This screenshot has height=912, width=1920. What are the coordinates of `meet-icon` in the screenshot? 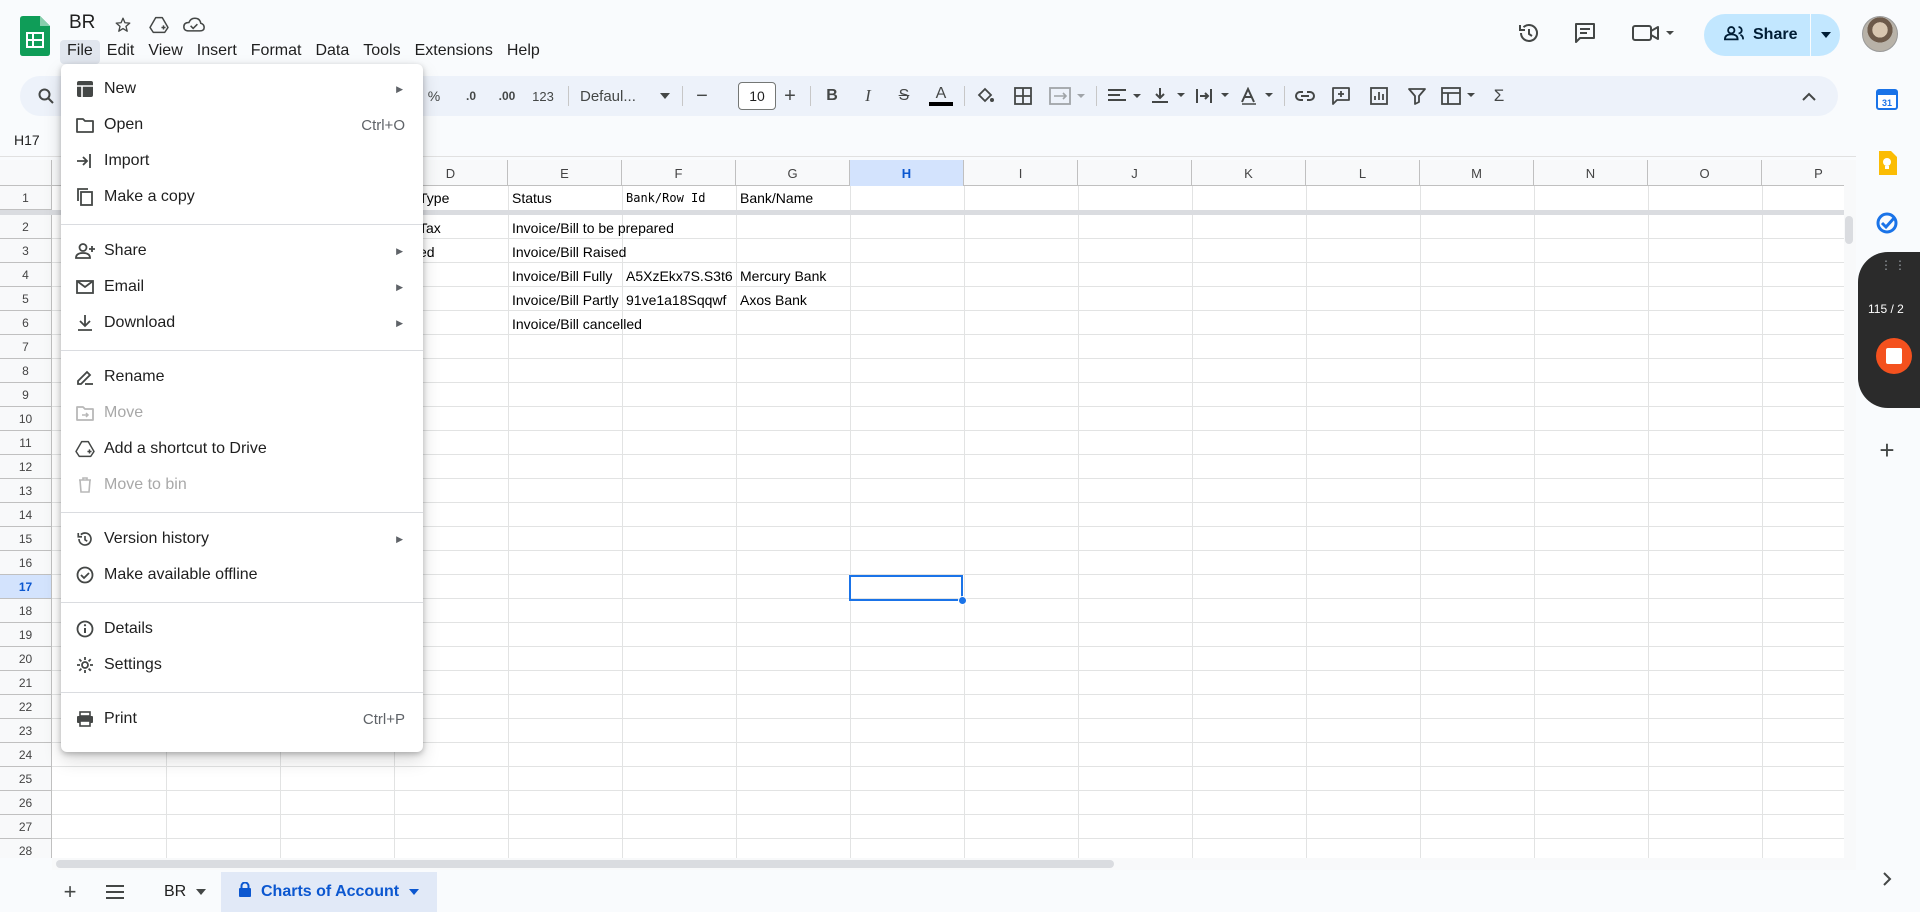 It's located at (1653, 33).